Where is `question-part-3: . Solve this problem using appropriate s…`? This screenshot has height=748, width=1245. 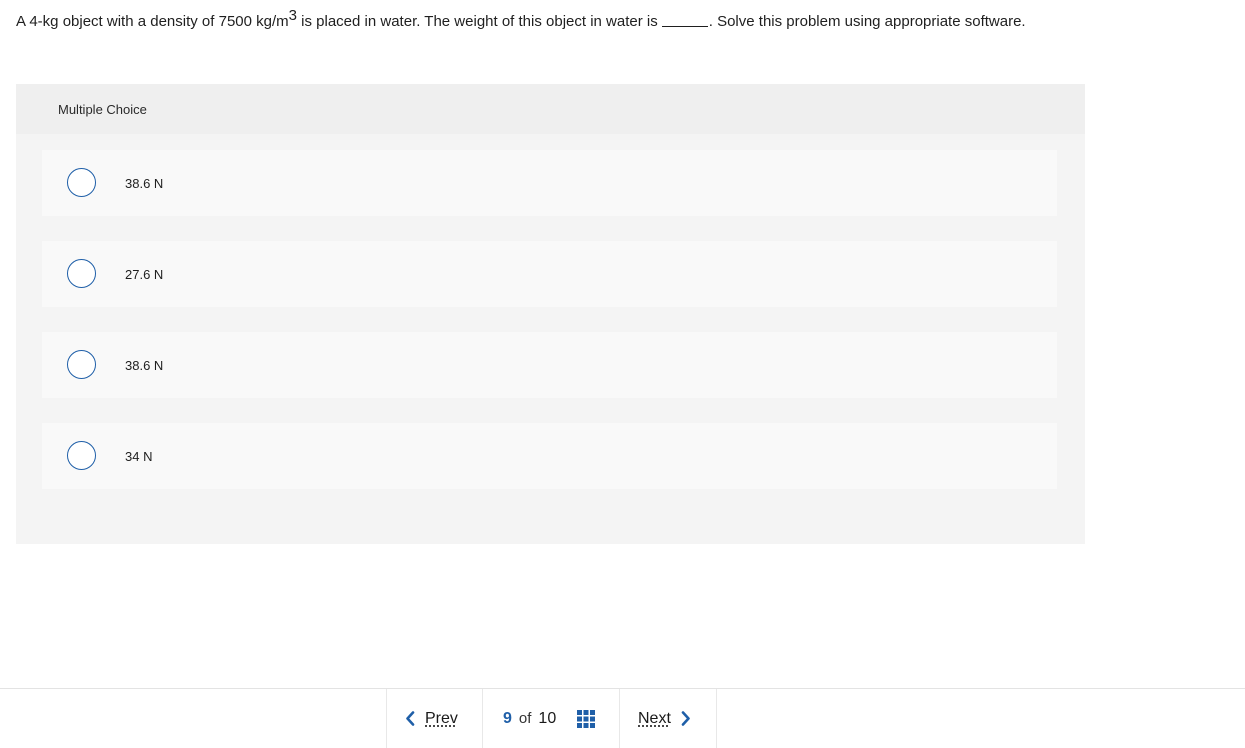 question-part-3: . Solve this problem using appropriate s… is located at coordinates (867, 21).